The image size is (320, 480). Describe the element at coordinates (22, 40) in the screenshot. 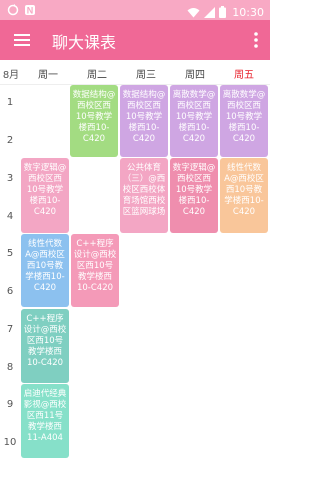

I see `menu-icon` at that location.